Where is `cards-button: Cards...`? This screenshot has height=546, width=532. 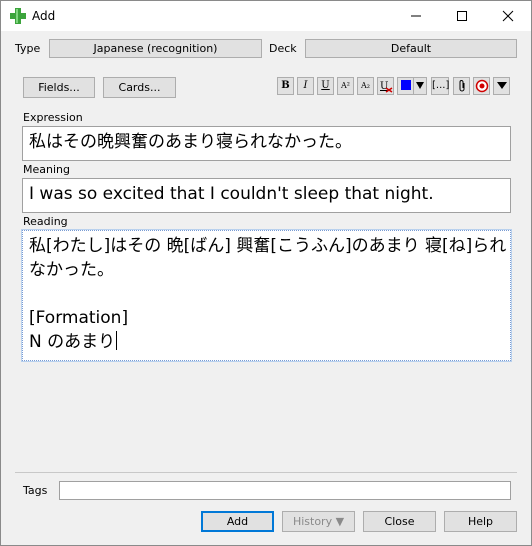 cards-button: Cards... is located at coordinates (139, 87).